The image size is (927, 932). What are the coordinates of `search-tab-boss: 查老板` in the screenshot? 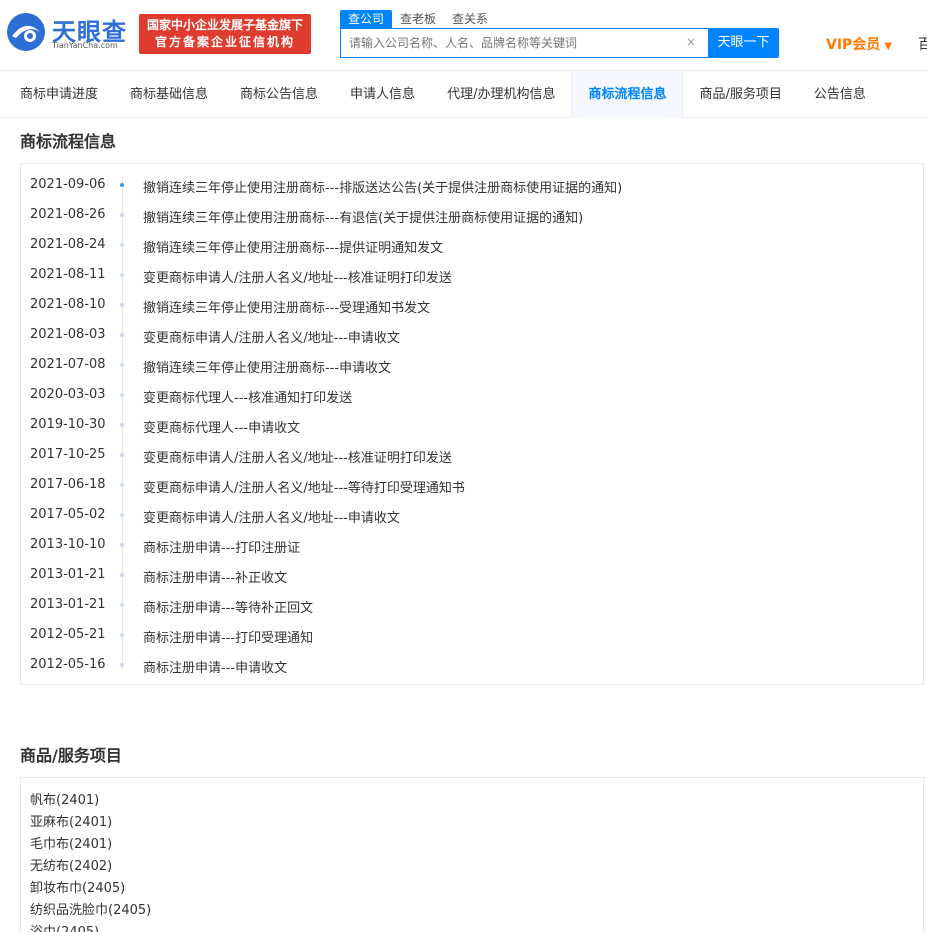 It's located at (418, 19).